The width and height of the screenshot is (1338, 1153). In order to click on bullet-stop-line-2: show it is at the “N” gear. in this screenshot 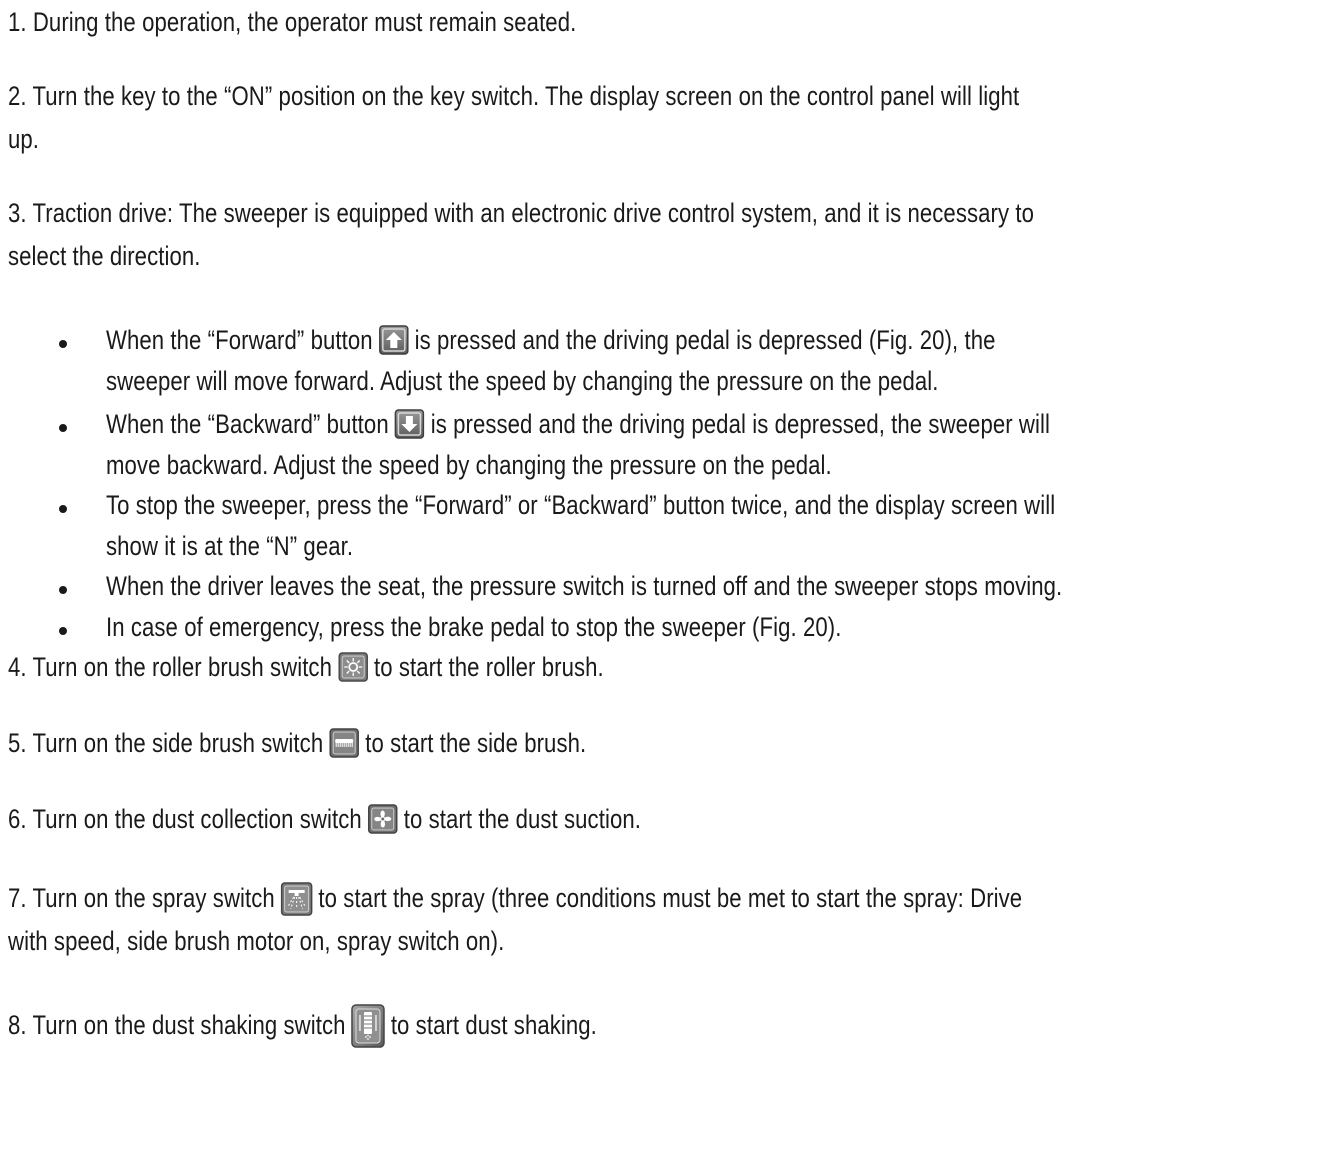, I will do `click(230, 546)`.